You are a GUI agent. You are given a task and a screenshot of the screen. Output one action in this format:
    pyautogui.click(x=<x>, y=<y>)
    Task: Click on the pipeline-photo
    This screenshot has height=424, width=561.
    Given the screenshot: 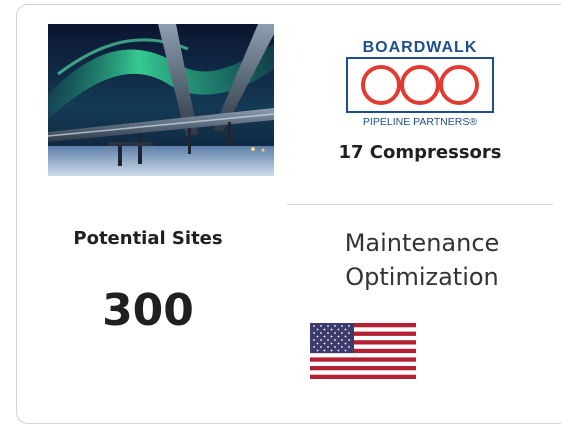 What is the action you would take?
    pyautogui.click(x=161, y=100)
    